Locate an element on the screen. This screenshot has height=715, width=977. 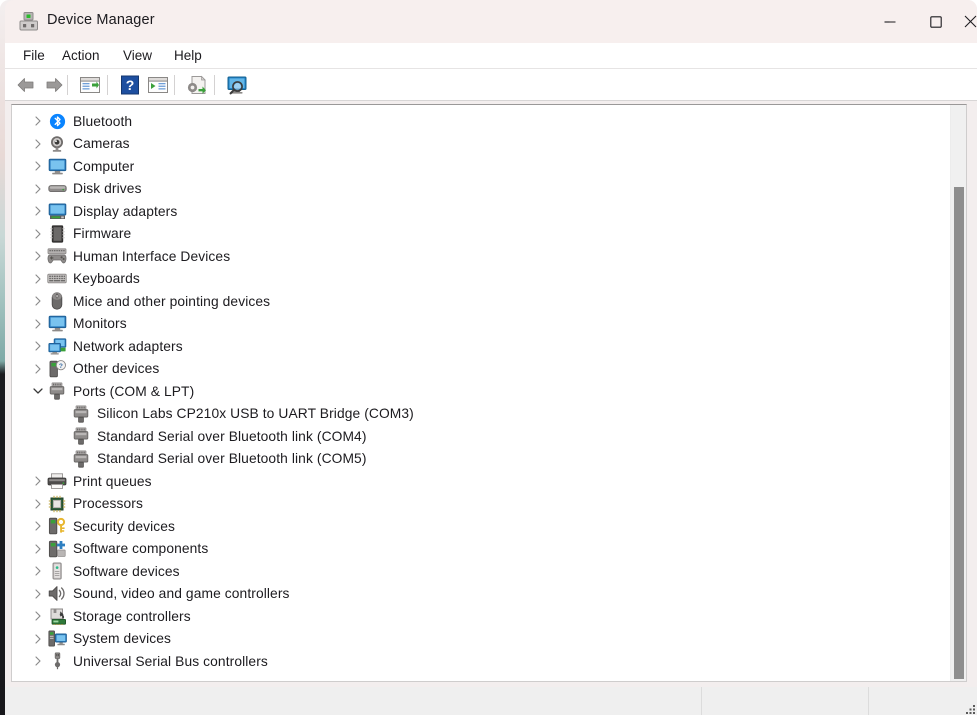
menu-help: Help is located at coordinates (188, 55).